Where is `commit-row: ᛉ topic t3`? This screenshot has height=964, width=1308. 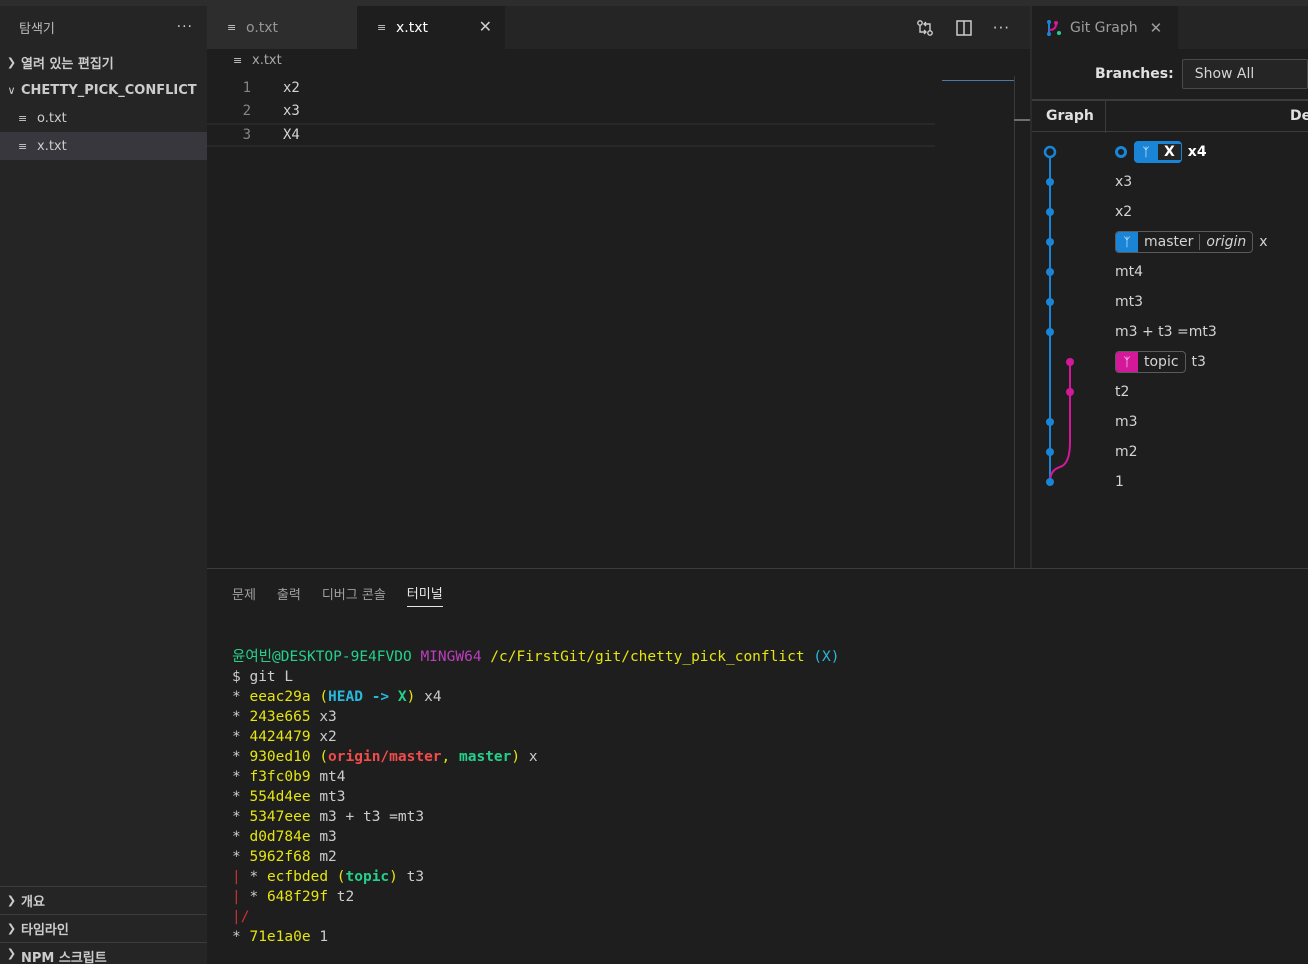
commit-row: ᛉ topic t3 is located at coordinates (1160, 362).